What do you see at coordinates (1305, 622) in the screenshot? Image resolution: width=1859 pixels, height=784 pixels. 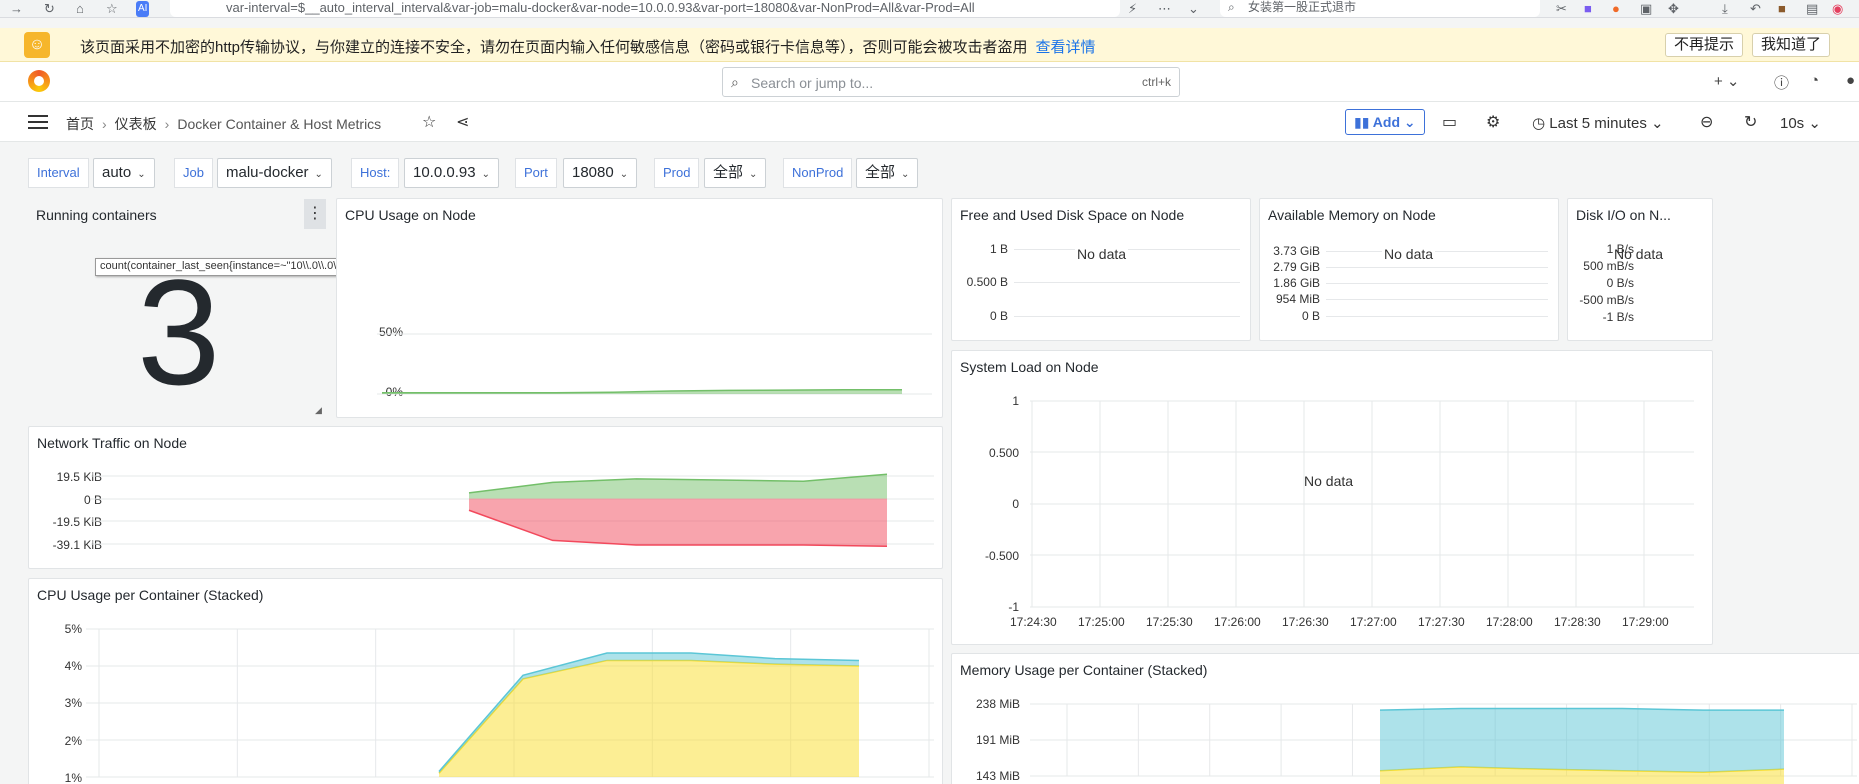 I see `x-tick-label: 17:26:30` at bounding box center [1305, 622].